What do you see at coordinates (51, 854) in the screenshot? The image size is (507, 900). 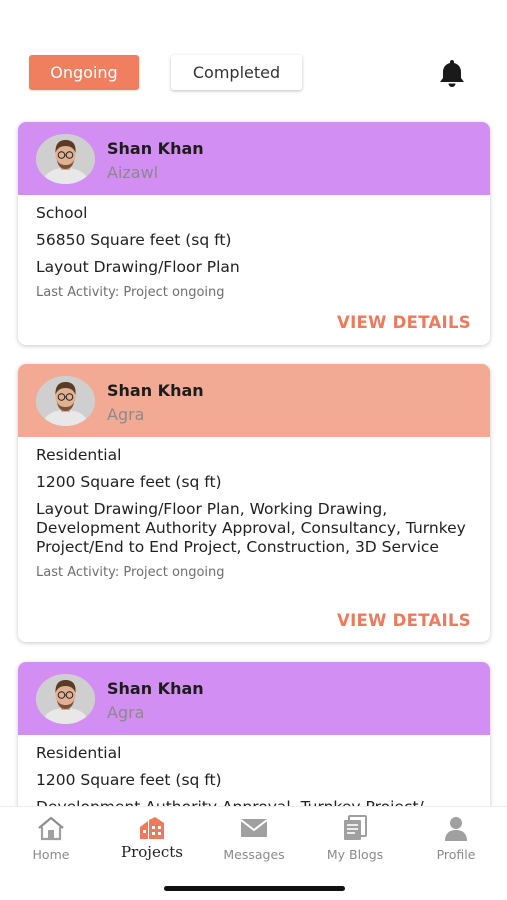 I see `nav-home-label: Home` at bounding box center [51, 854].